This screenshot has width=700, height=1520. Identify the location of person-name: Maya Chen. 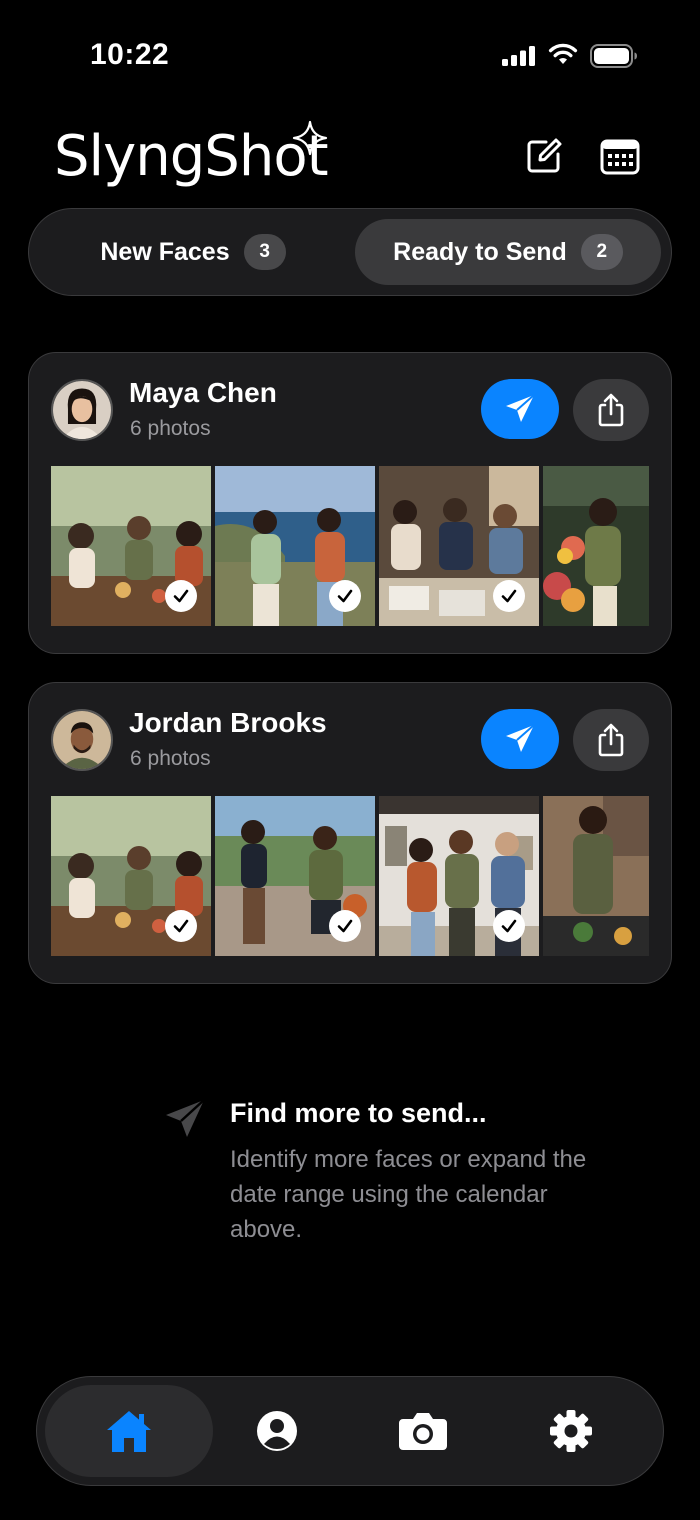
(203, 392).